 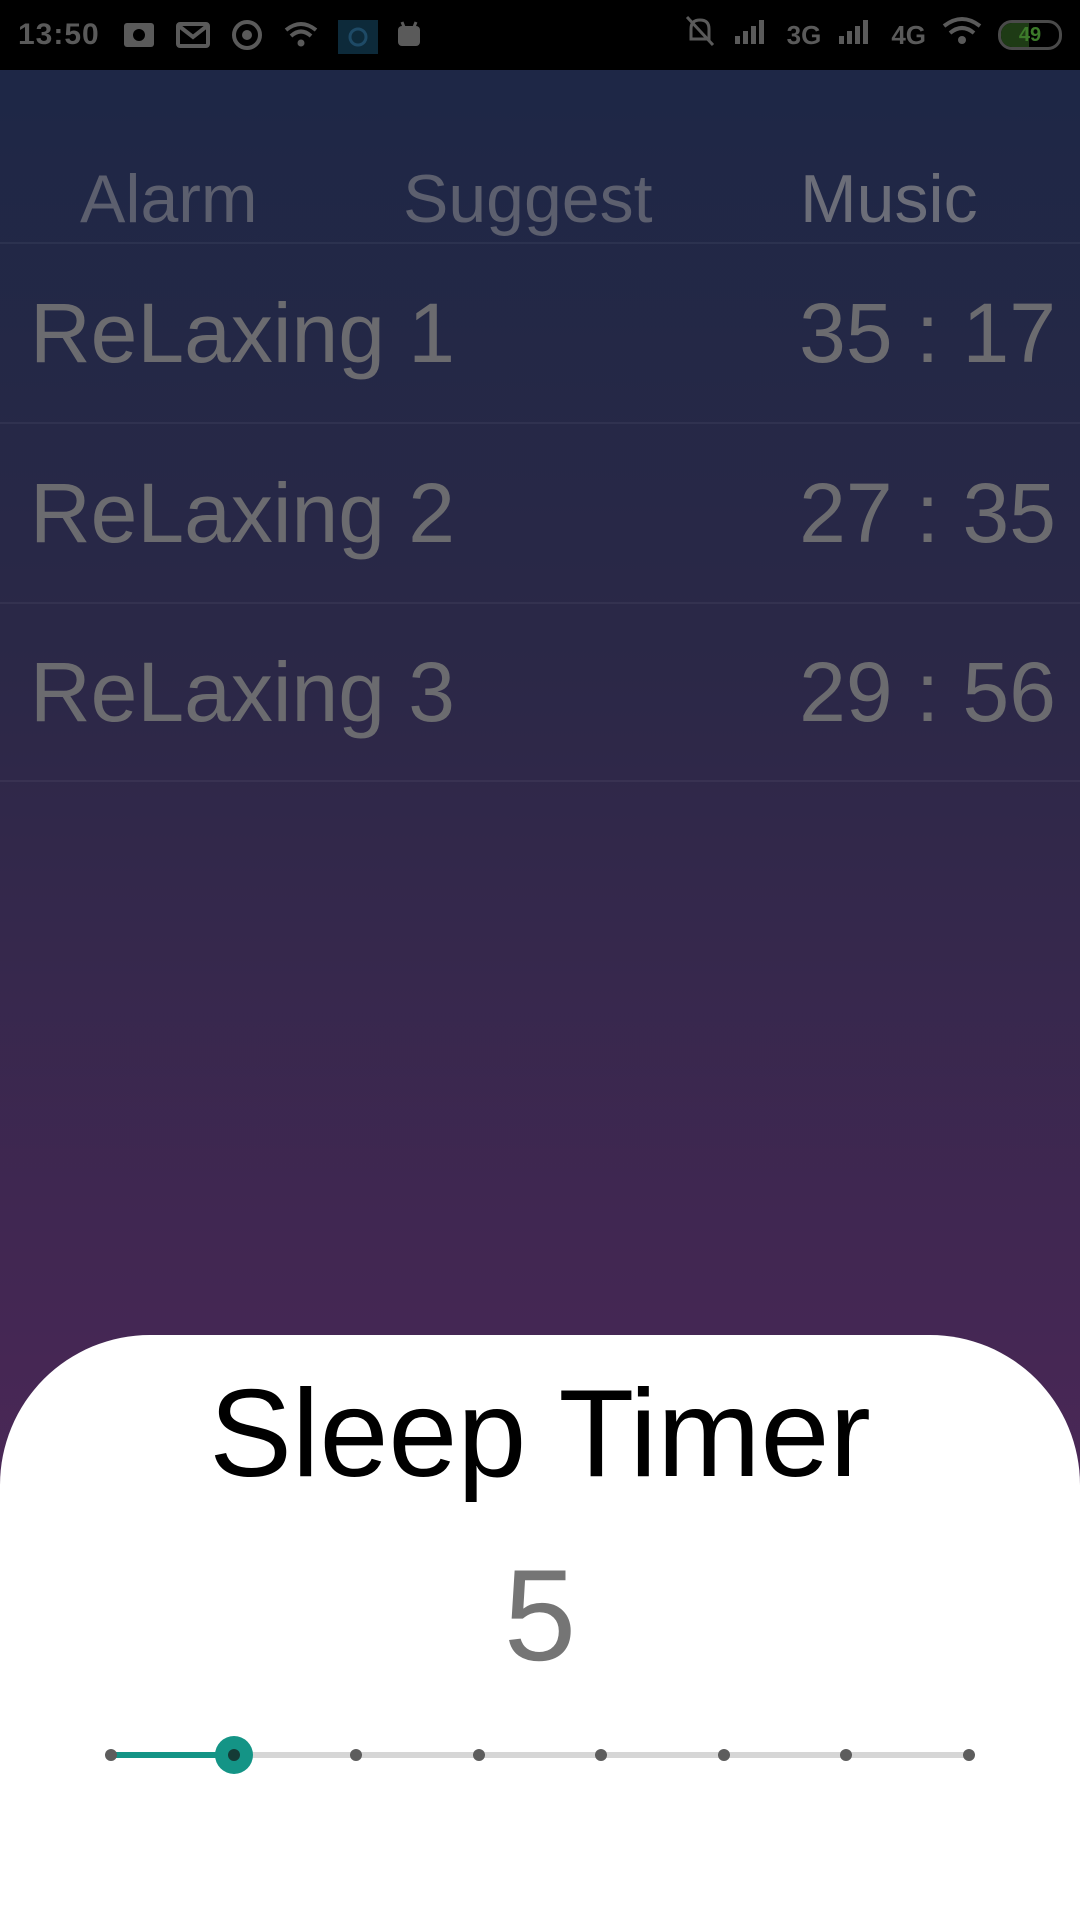 I want to click on tab-suggest: Suggest, so click(x=528, y=179).